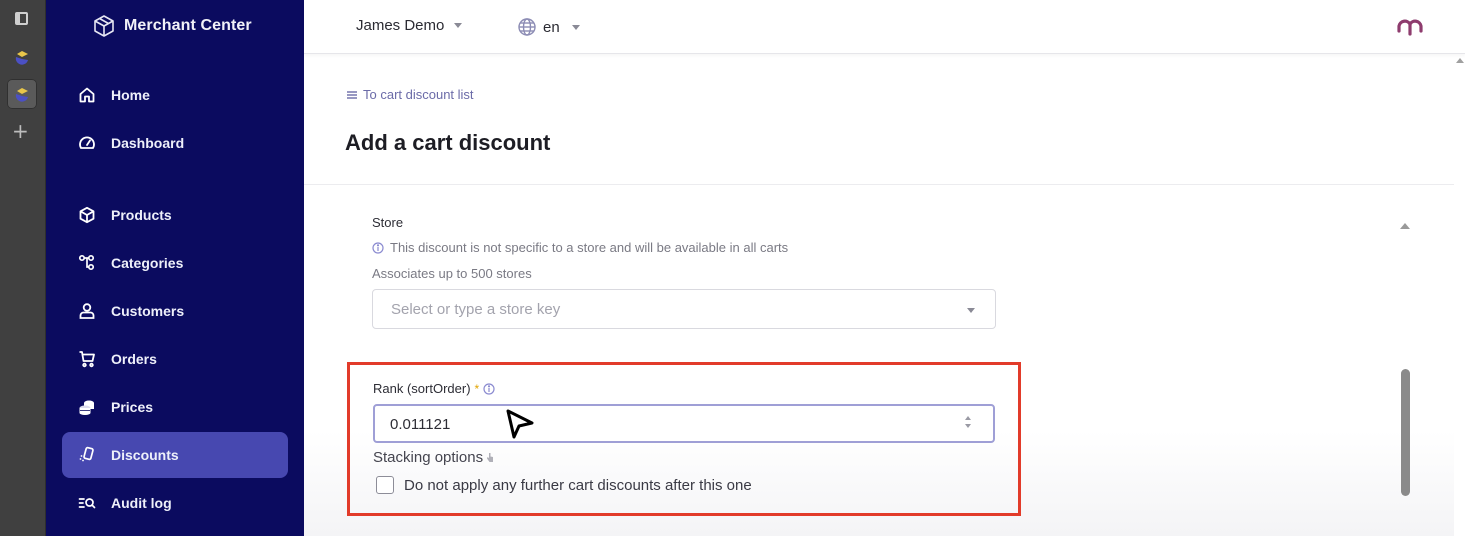 Image resolution: width=1465 pixels, height=536 pixels. I want to click on sidebar-item-products: Products, so click(175, 215).